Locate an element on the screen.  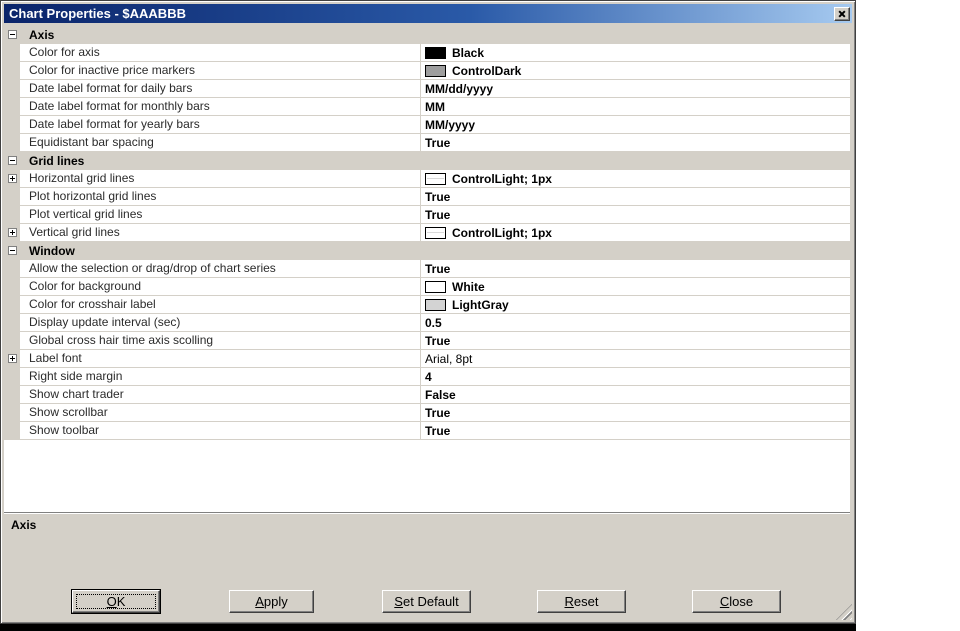
property-row: Equidistant bar spacing True is located at coordinates (427, 143).